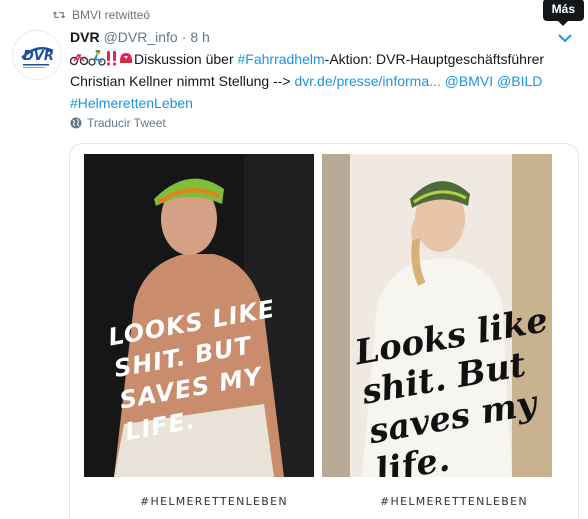 The image size is (588, 519). I want to click on globe-icon, so click(76, 123).